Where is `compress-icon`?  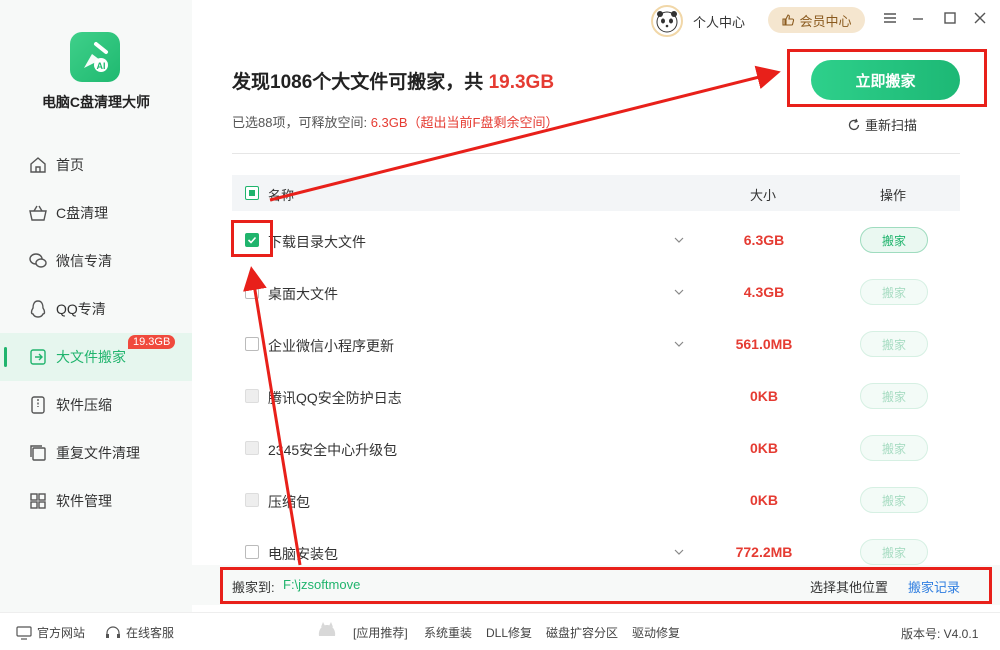 compress-icon is located at coordinates (38, 405).